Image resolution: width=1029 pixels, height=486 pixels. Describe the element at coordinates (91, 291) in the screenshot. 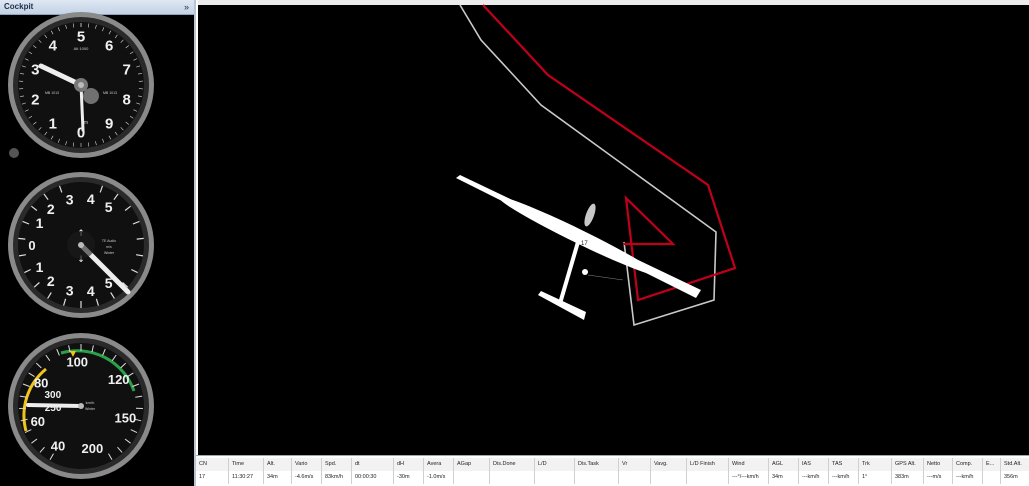

I see `variometer-sink-4: 4` at that location.